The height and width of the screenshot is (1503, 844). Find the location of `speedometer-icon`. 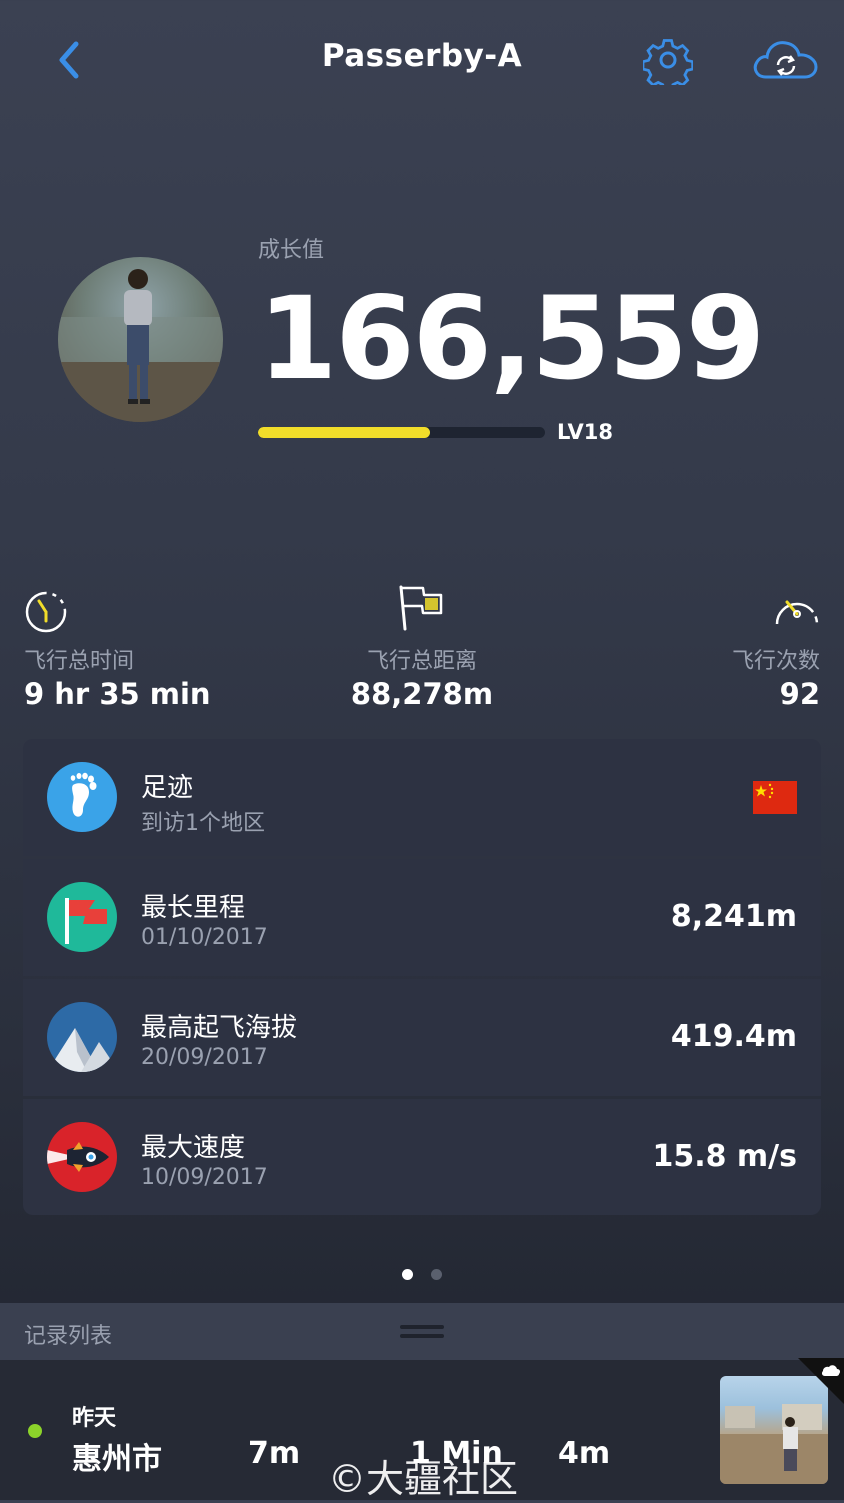

speedometer-icon is located at coordinates (797, 610).